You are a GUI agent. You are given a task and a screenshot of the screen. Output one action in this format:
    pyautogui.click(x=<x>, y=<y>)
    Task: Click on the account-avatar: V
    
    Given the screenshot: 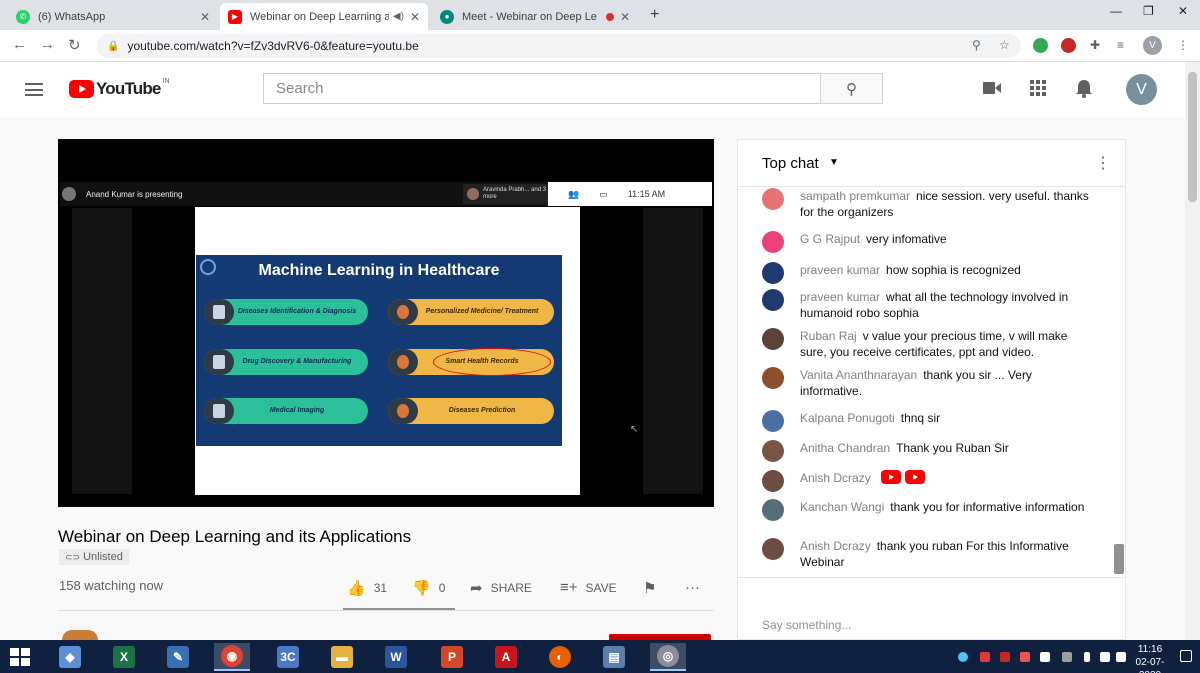 What is the action you would take?
    pyautogui.click(x=1141, y=89)
    